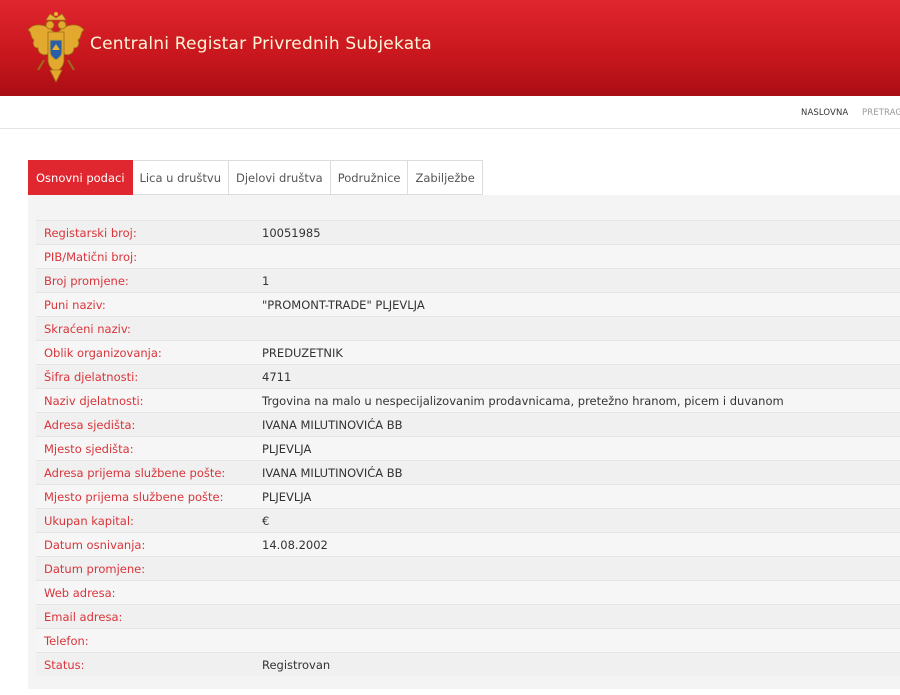 The height and width of the screenshot is (695, 900). What do you see at coordinates (468, 376) in the screenshot?
I see `detail-row-sifra-djelatnosti: Šifra djelatnosti: 4711` at bounding box center [468, 376].